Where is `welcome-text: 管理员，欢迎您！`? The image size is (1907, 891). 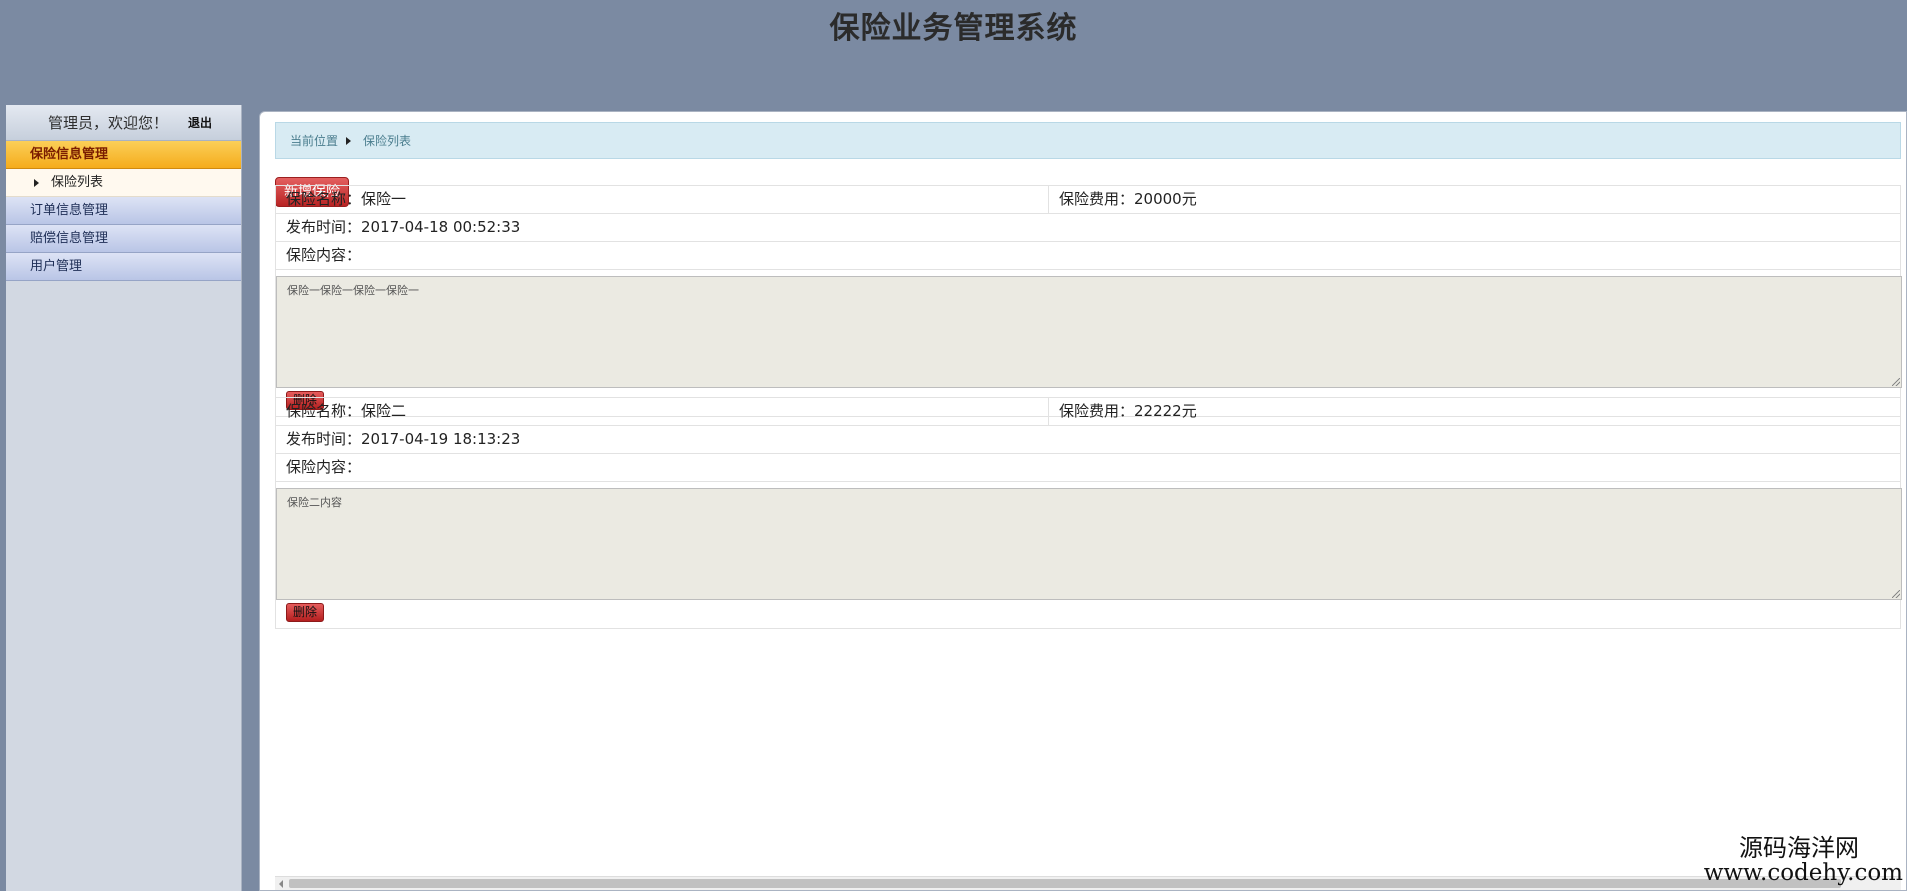
welcome-text: 管理员，欢迎您！ is located at coordinates (108, 123).